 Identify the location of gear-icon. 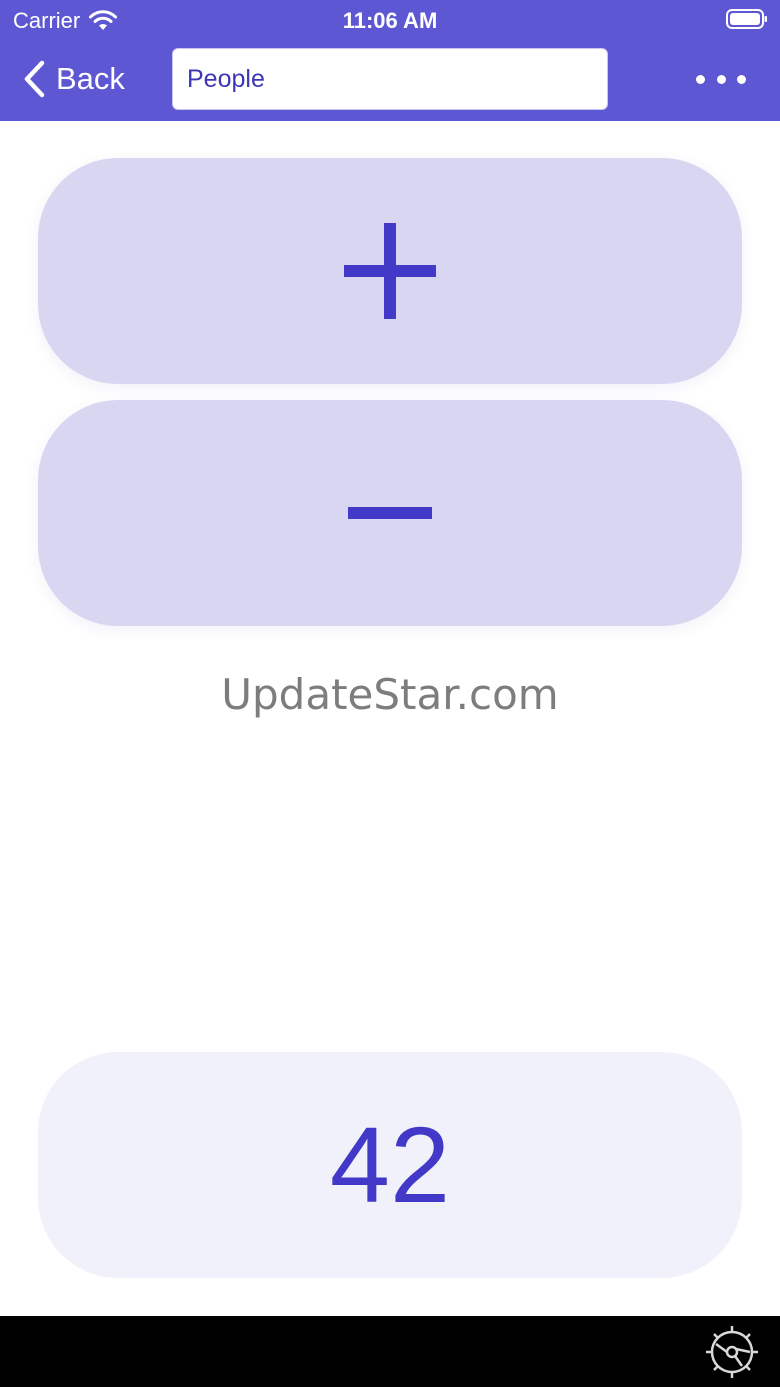
(732, 1352).